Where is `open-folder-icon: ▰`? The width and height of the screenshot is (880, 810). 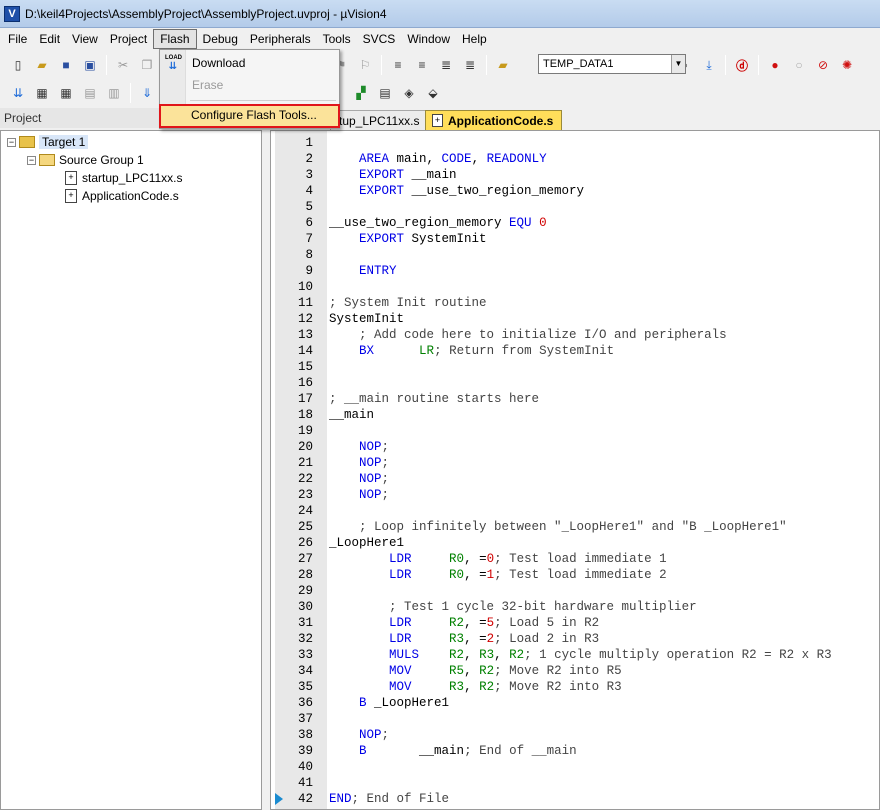
open-folder-icon: ▰ is located at coordinates (42, 65).